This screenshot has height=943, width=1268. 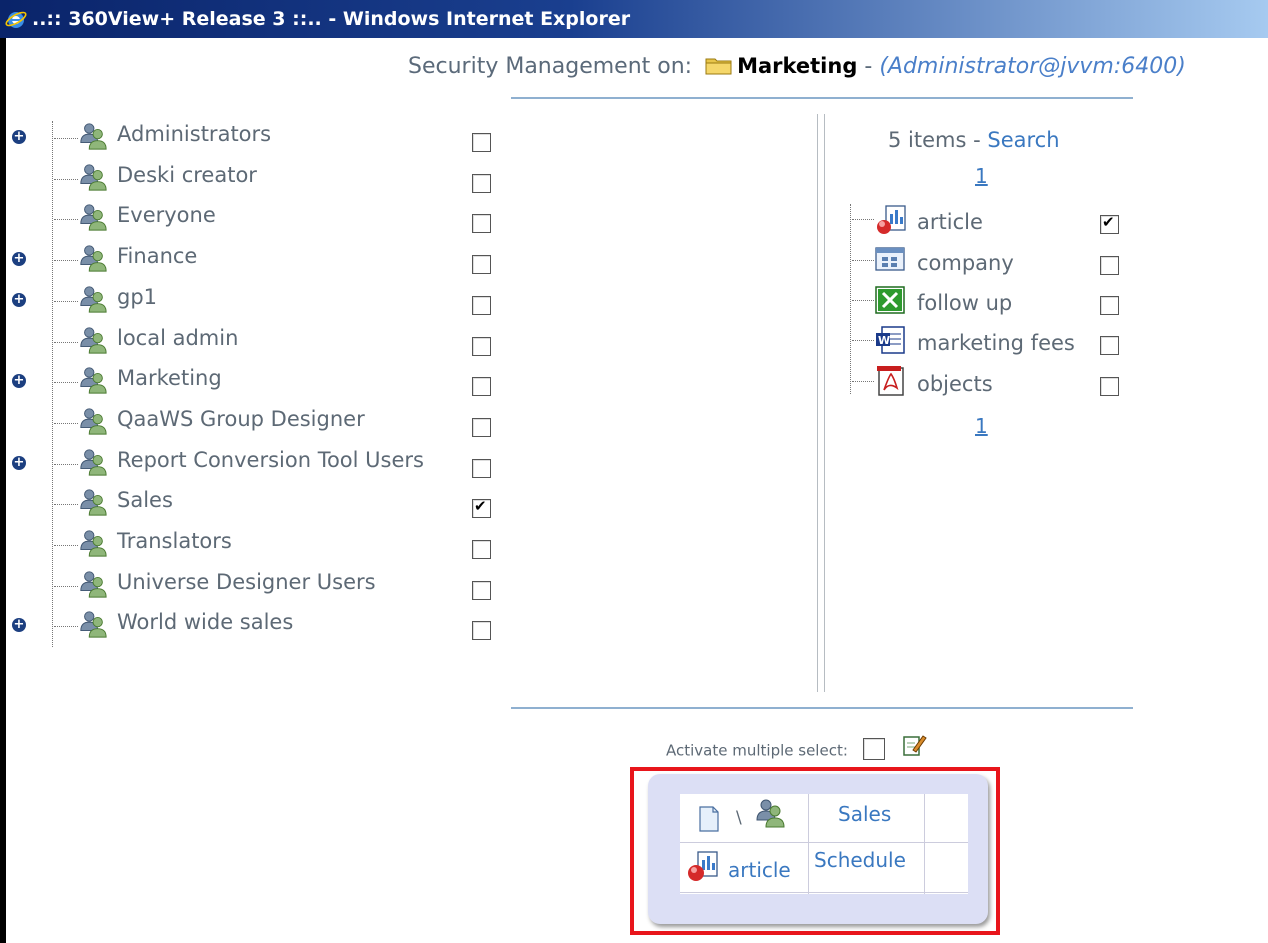 What do you see at coordinates (965, 263) in the screenshot?
I see `item-label: company` at bounding box center [965, 263].